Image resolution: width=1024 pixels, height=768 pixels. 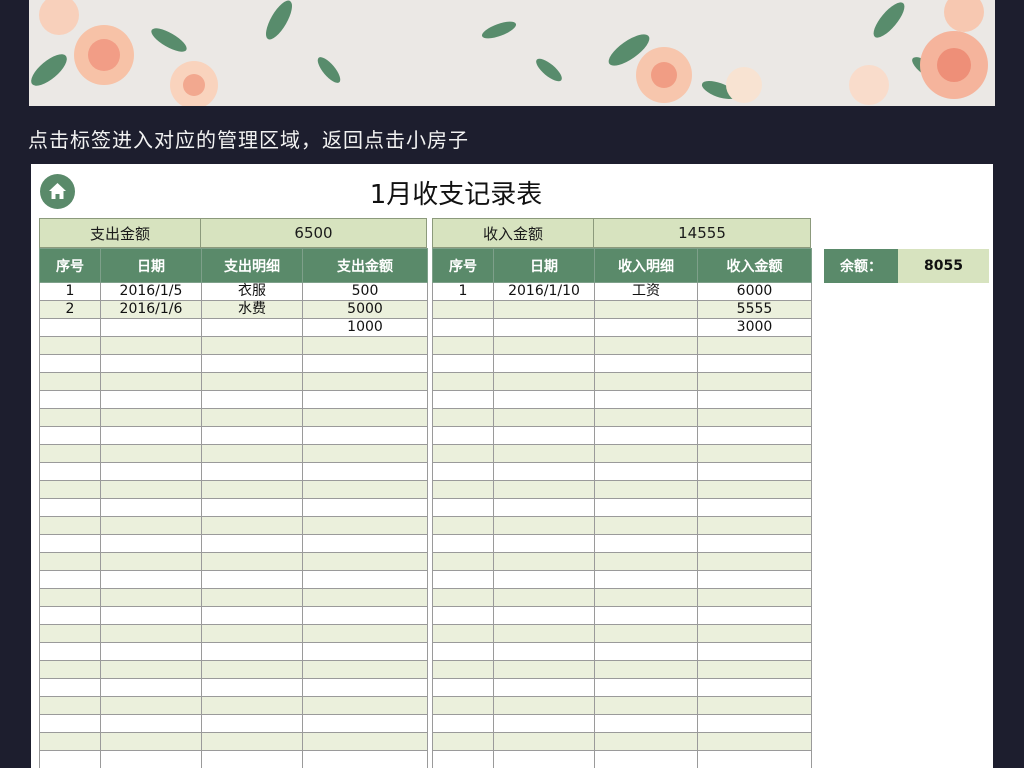 I want to click on home-button, so click(x=57, y=191).